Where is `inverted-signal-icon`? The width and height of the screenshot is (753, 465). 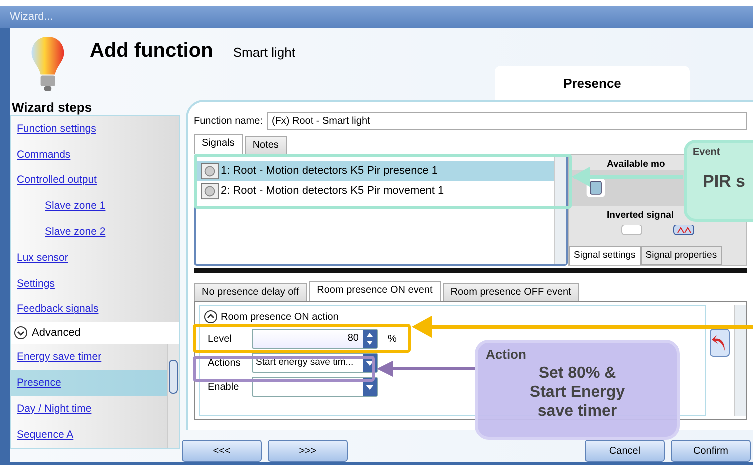
inverted-signal-icon is located at coordinates (683, 230).